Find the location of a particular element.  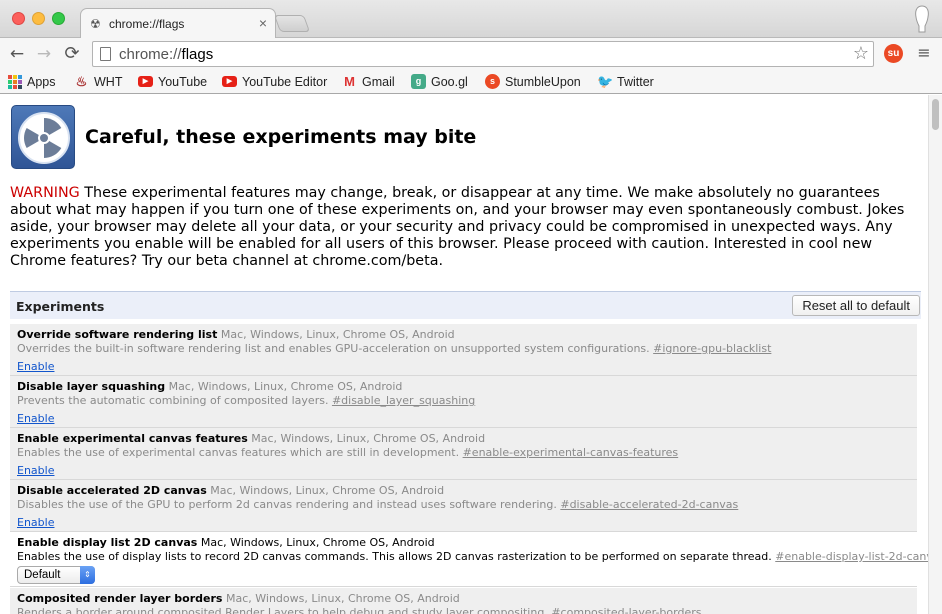

profile-avatar-icon is located at coordinates (922, 19).